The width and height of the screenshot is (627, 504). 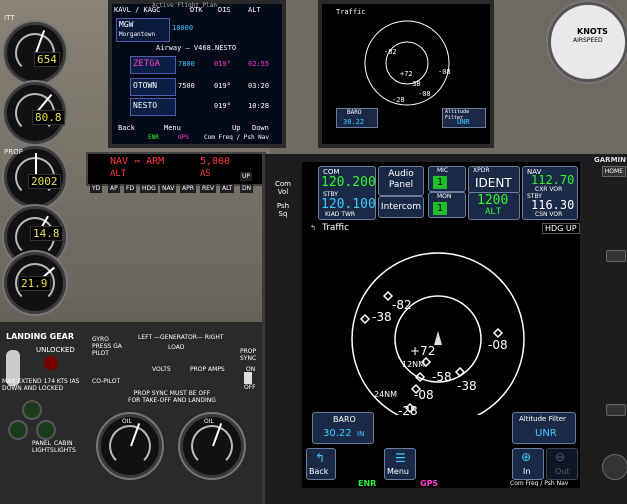 I want to click on ap-button-rev: REV, so click(x=208, y=188).